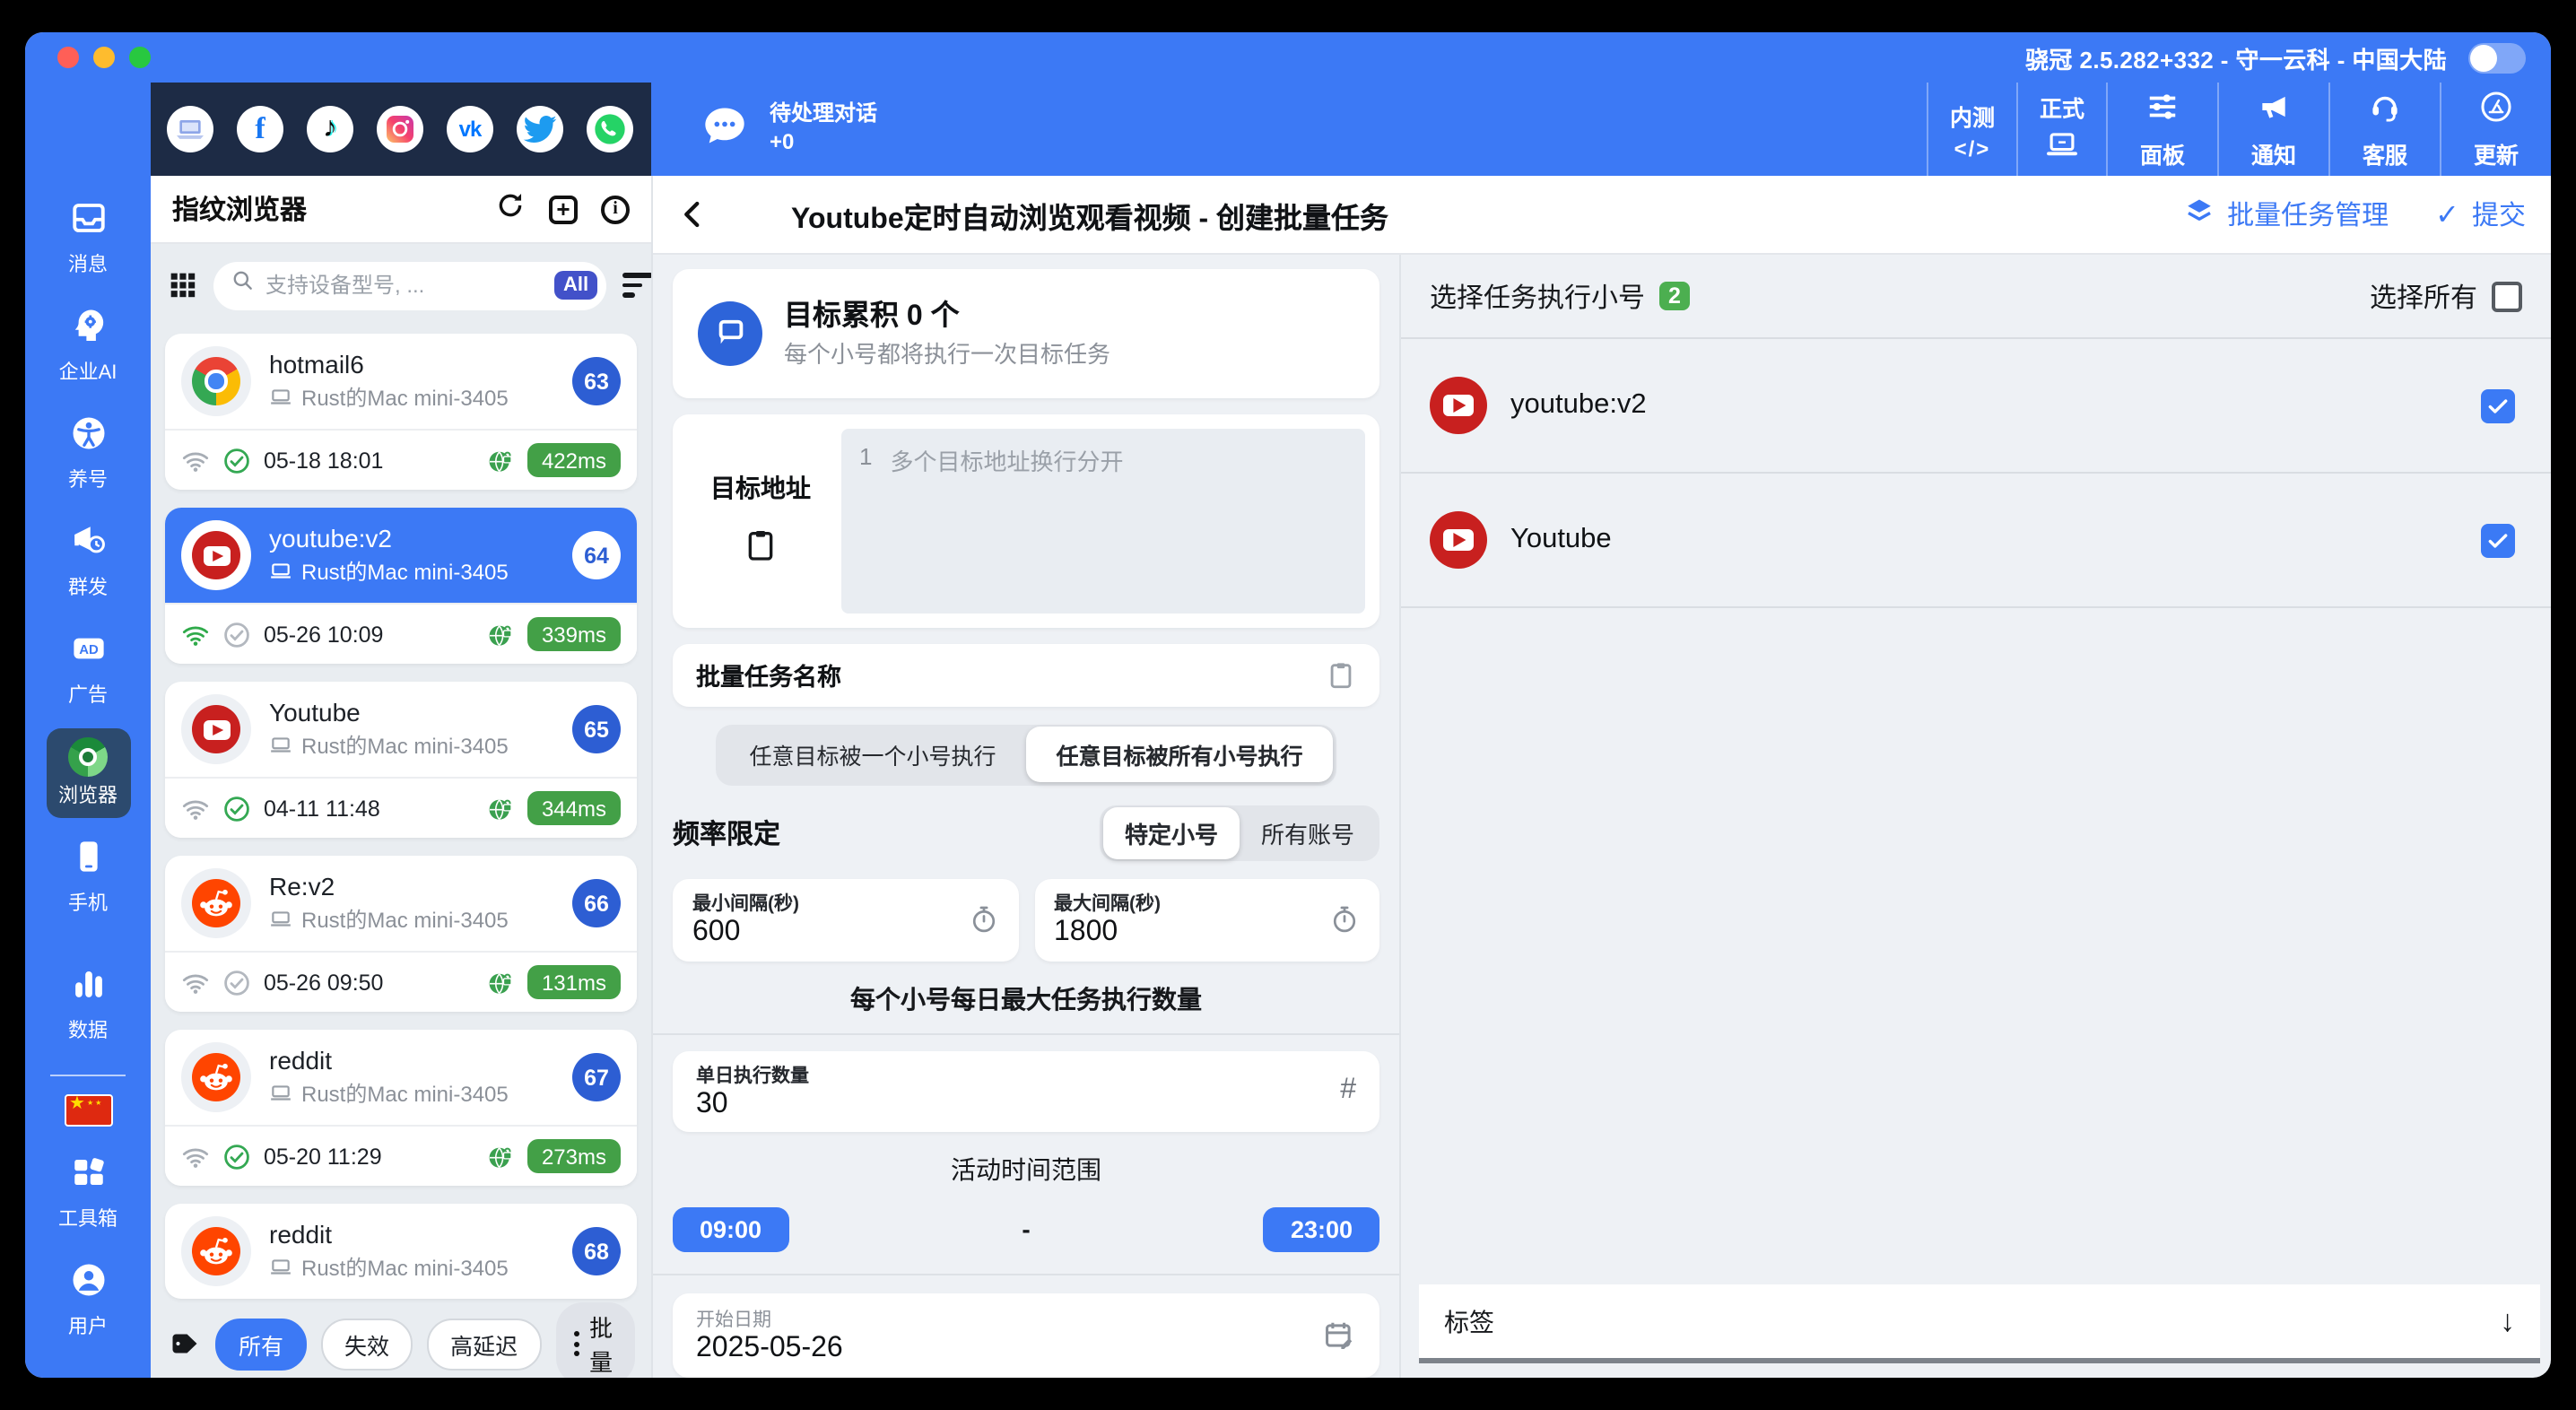  I want to click on target-address-textarea: 1 多个目标地址换行分开, so click(1103, 521).